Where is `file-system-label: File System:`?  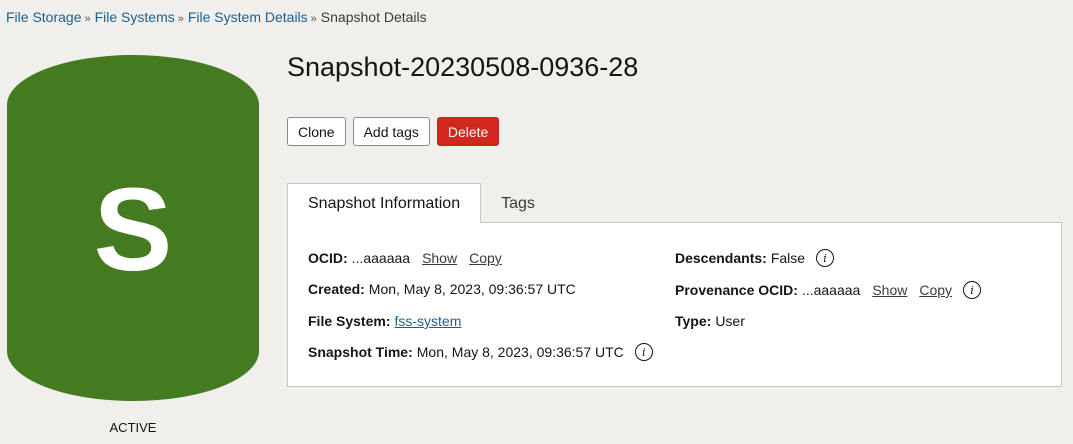
file-system-label: File System: is located at coordinates (349, 321).